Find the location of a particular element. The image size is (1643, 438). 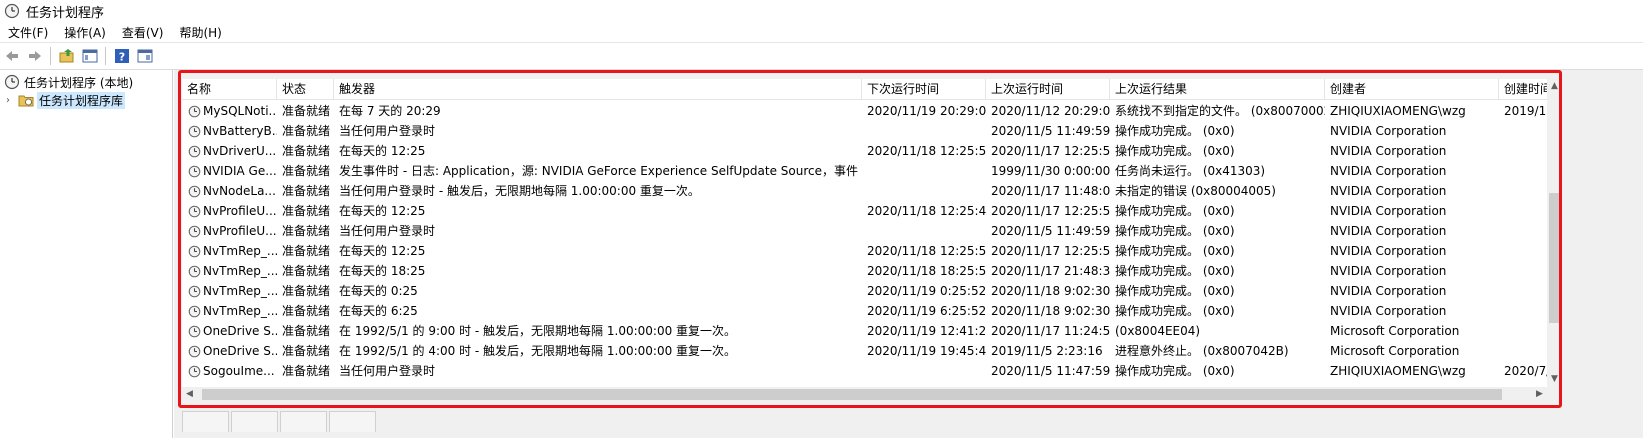

help-icon: ? is located at coordinates (122, 56).